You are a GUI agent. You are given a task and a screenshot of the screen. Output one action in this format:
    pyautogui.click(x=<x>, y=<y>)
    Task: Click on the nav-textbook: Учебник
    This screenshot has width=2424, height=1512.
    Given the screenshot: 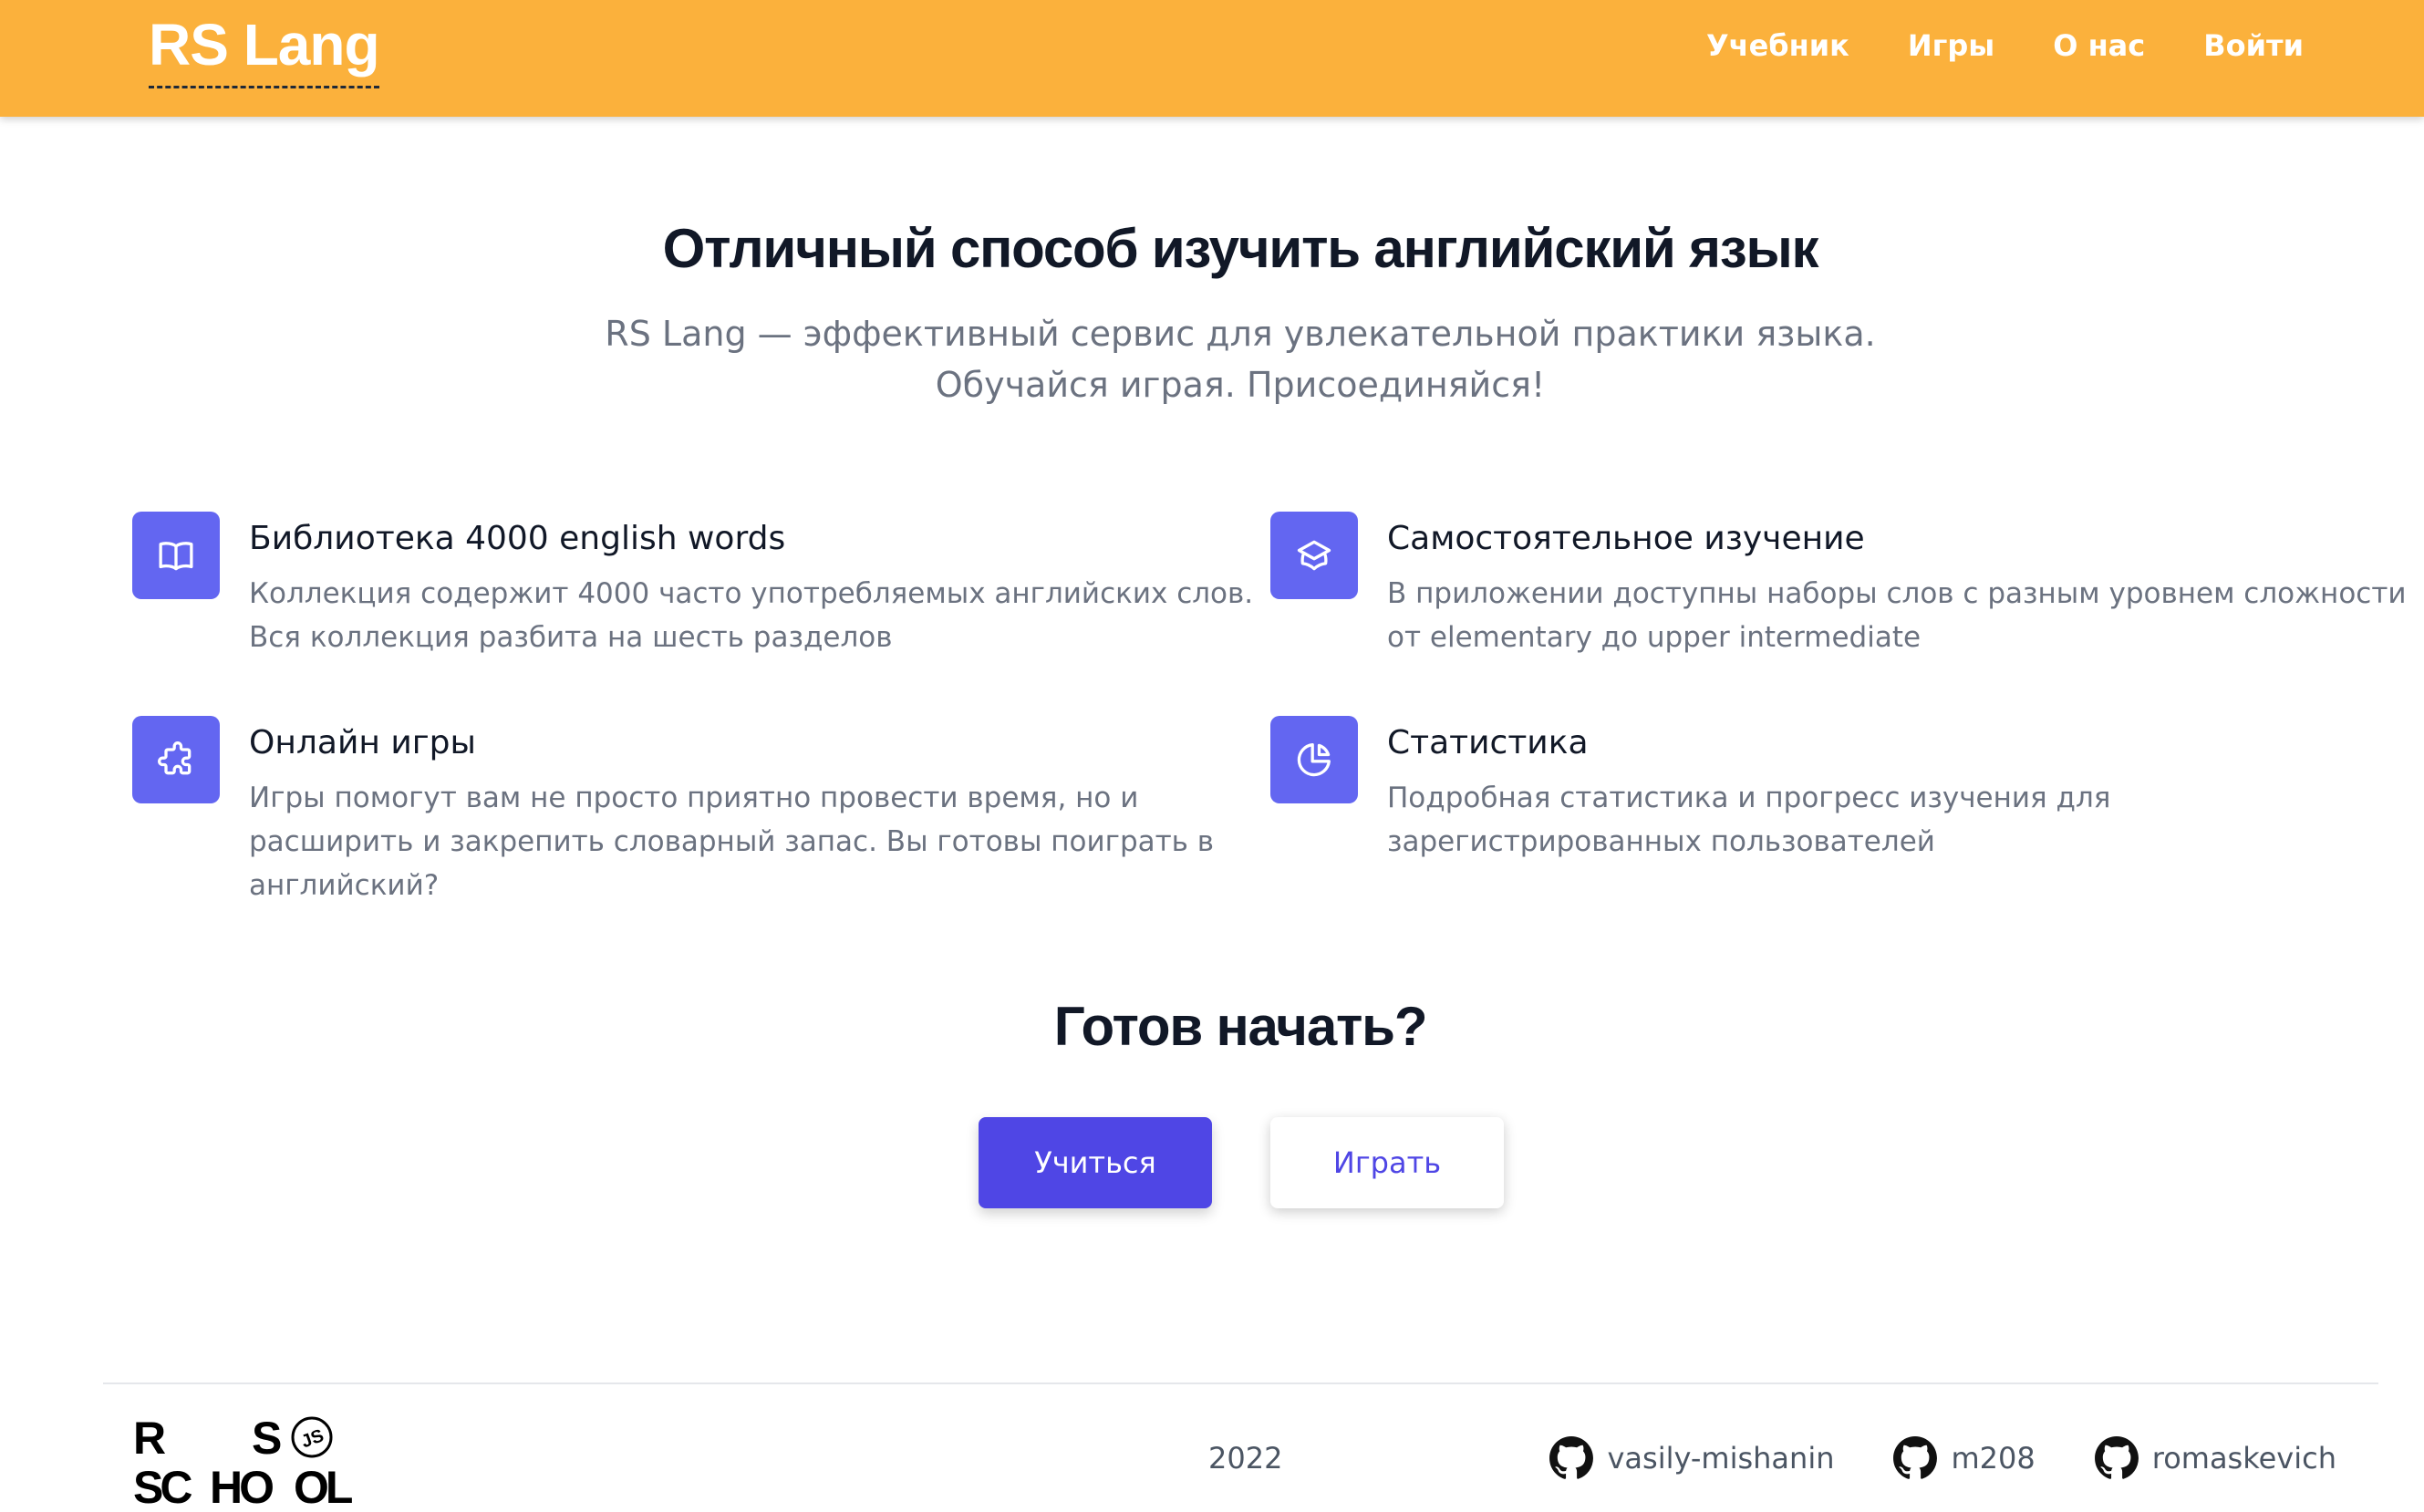 What is the action you would take?
    pyautogui.click(x=1778, y=45)
    